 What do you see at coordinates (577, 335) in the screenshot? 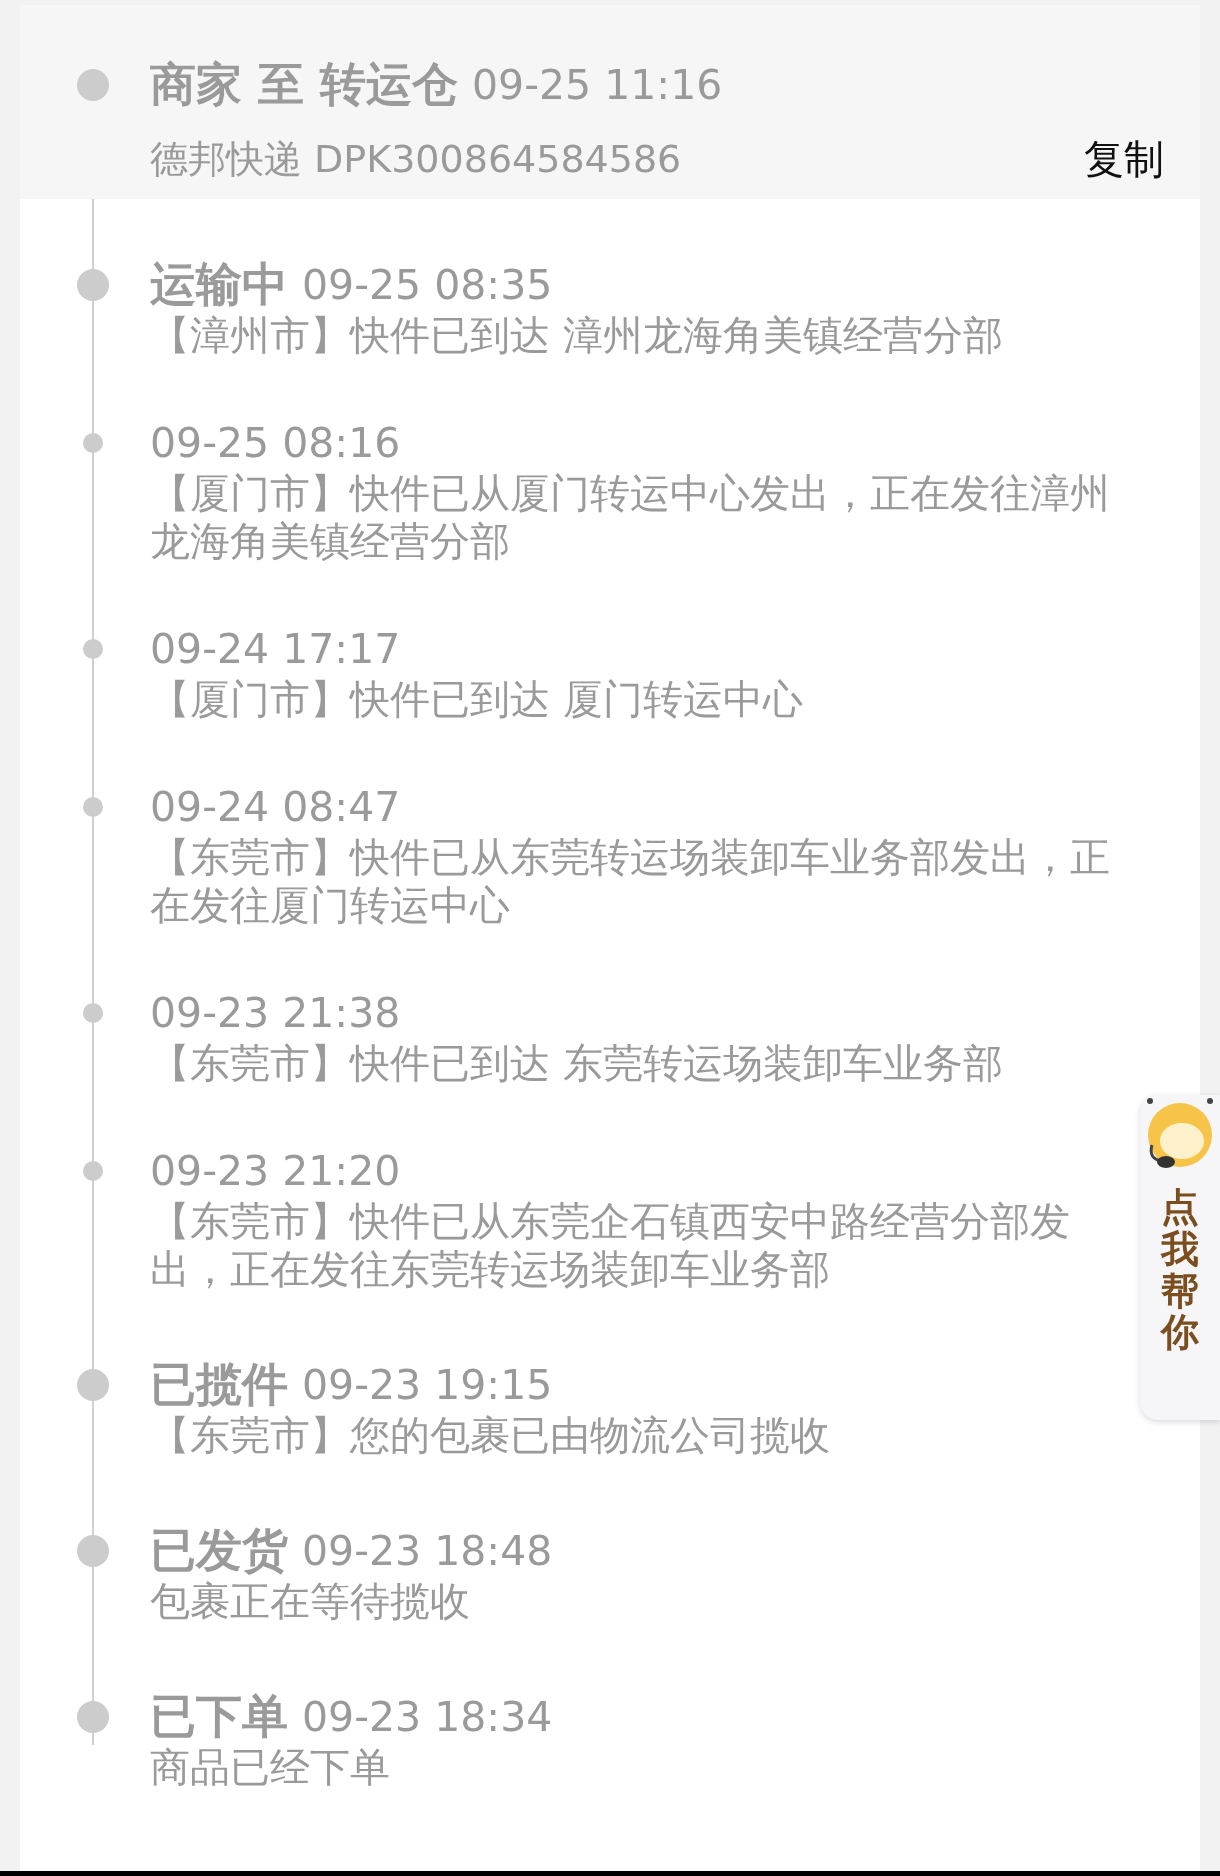
I see `event-description: 【漳州市】快件已到达 漳州龙海角美镇经营分部` at bounding box center [577, 335].